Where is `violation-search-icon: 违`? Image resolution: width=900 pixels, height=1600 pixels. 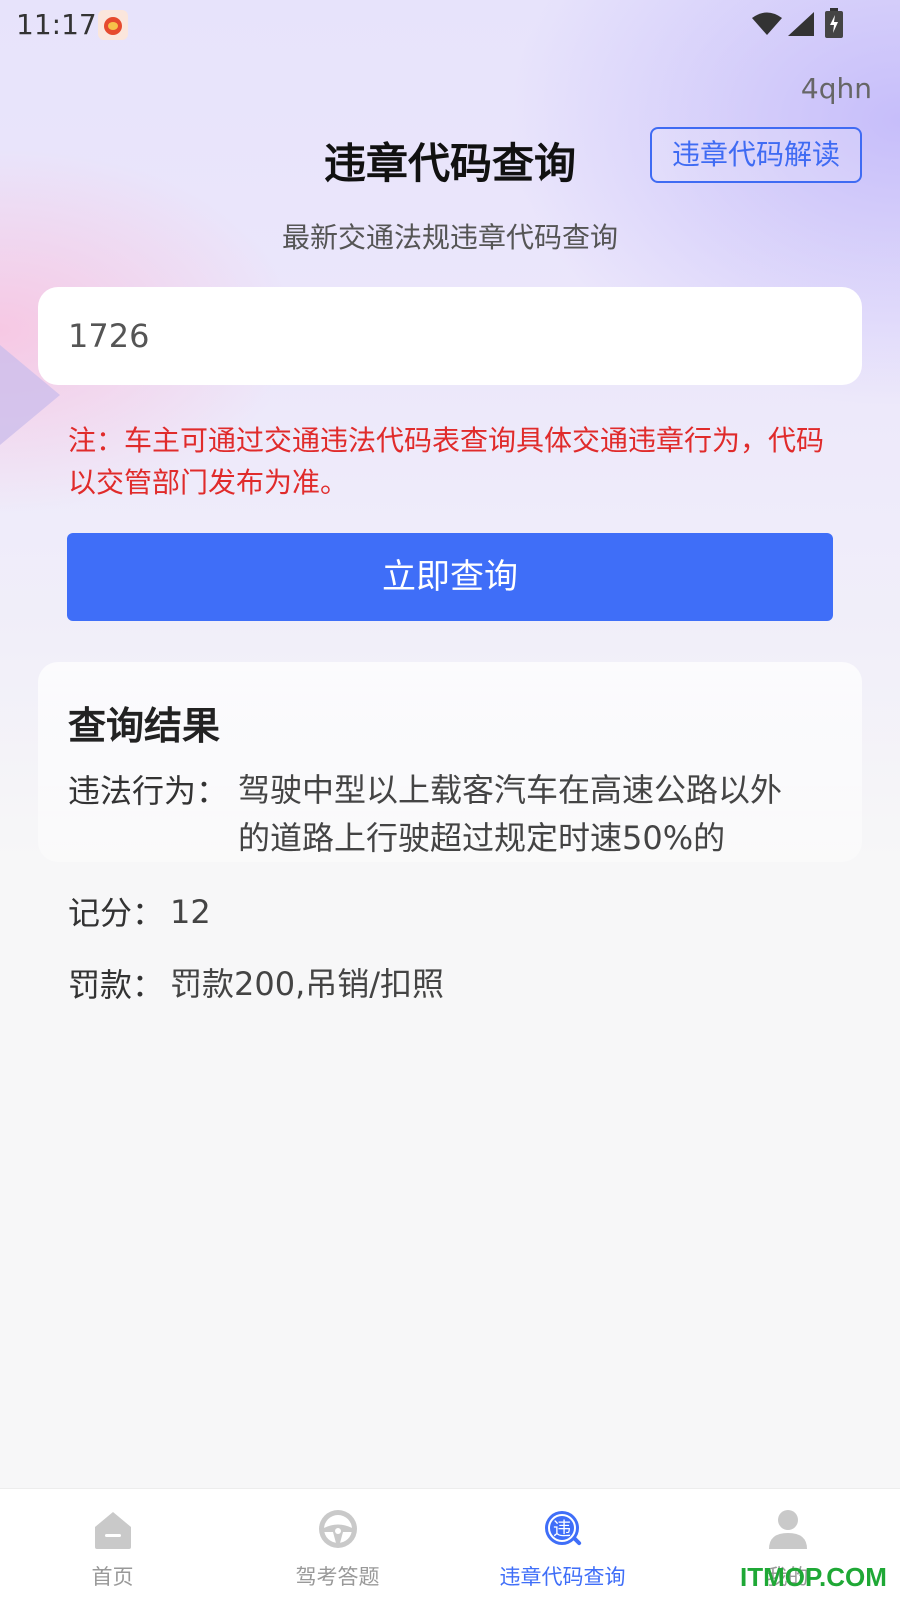 violation-search-icon: 违 is located at coordinates (563, 1528).